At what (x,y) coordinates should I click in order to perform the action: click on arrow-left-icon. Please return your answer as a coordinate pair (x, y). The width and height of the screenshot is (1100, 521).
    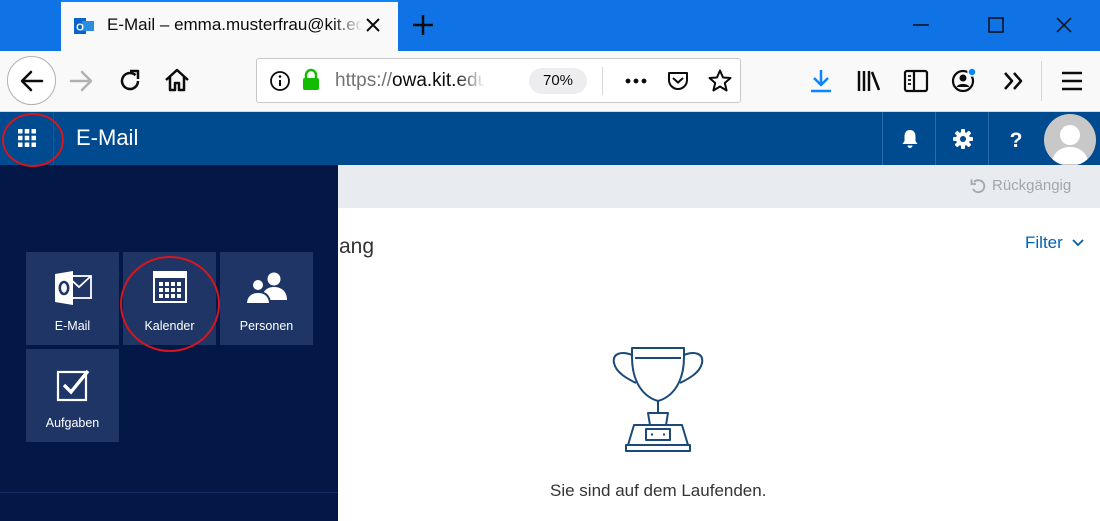
    Looking at the image, I should click on (32, 81).